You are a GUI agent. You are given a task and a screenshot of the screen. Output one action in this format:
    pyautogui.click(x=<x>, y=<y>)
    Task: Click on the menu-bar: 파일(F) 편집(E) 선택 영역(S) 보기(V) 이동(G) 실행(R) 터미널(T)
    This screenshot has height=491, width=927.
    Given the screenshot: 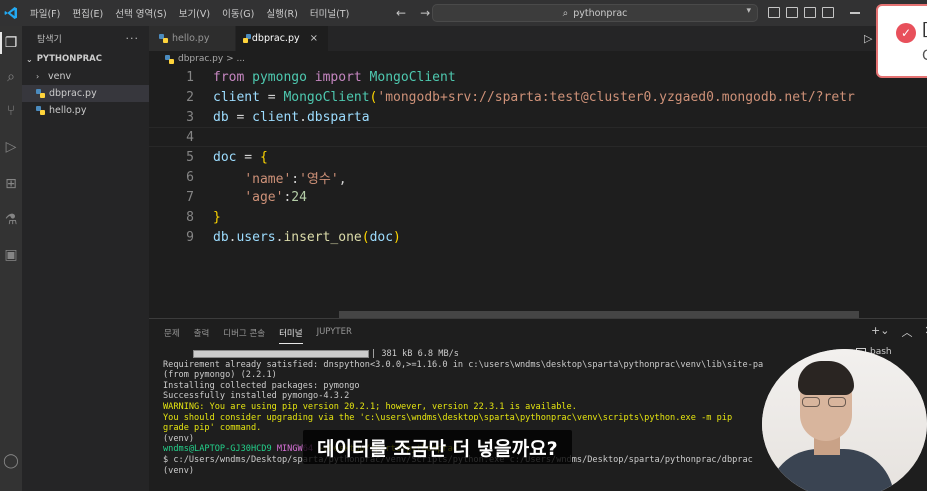 What is the action you would take?
    pyautogui.click(x=189, y=13)
    